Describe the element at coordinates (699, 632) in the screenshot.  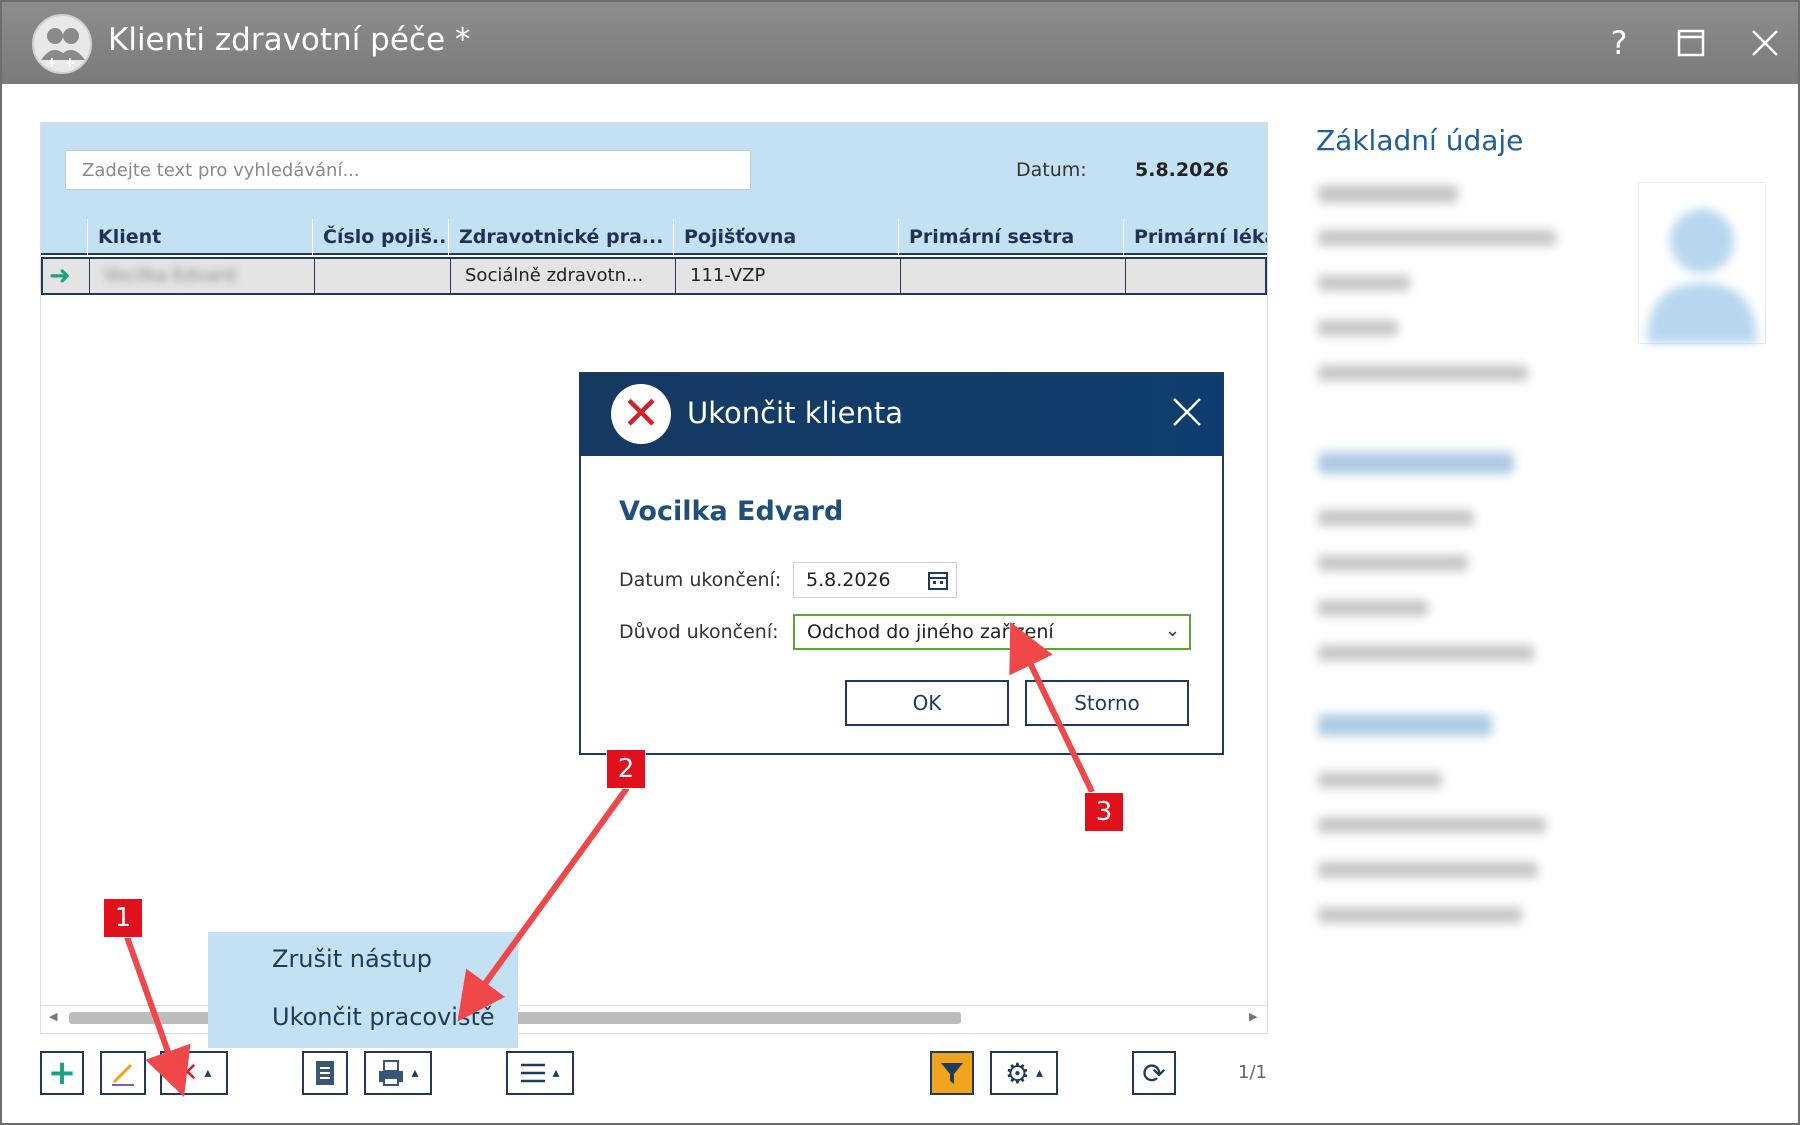
I see `end-reason-label: Důvod ukončení:` at that location.